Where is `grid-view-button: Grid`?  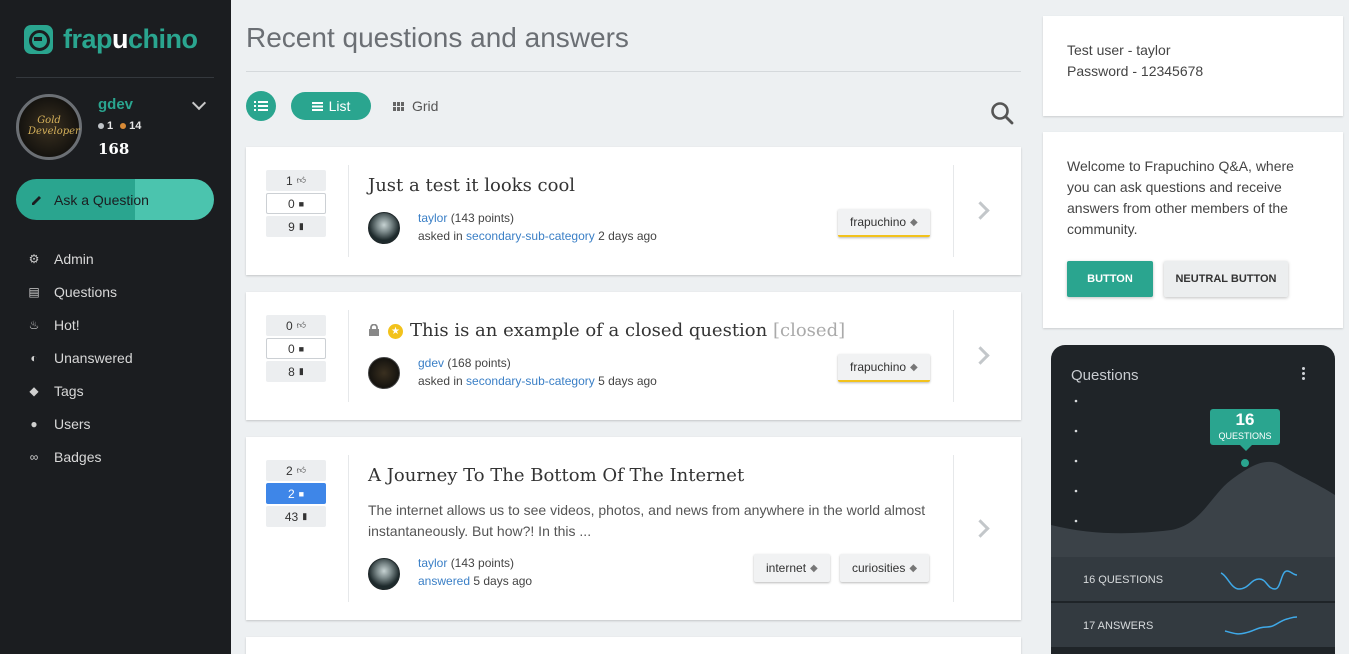 grid-view-button: Grid is located at coordinates (415, 106).